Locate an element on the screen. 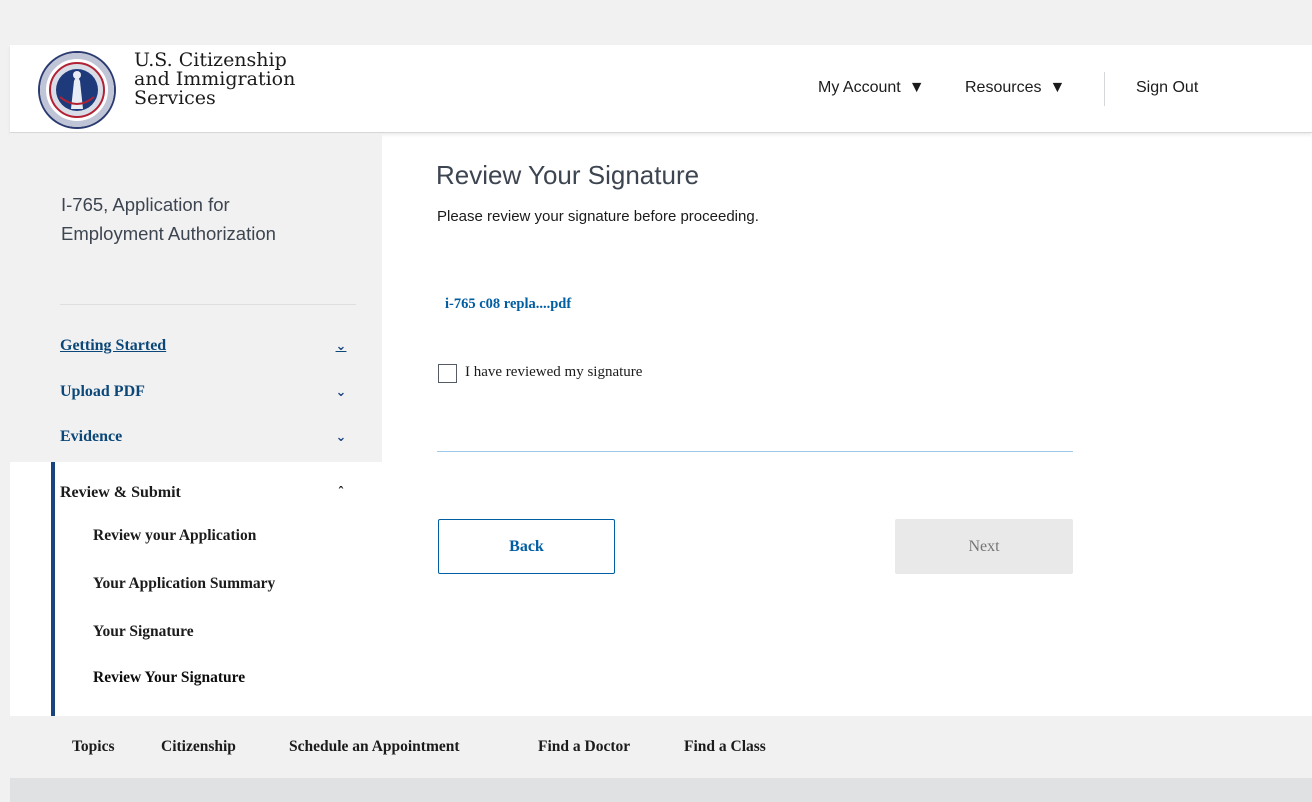  agency-name-line-3: Services is located at coordinates (175, 98).